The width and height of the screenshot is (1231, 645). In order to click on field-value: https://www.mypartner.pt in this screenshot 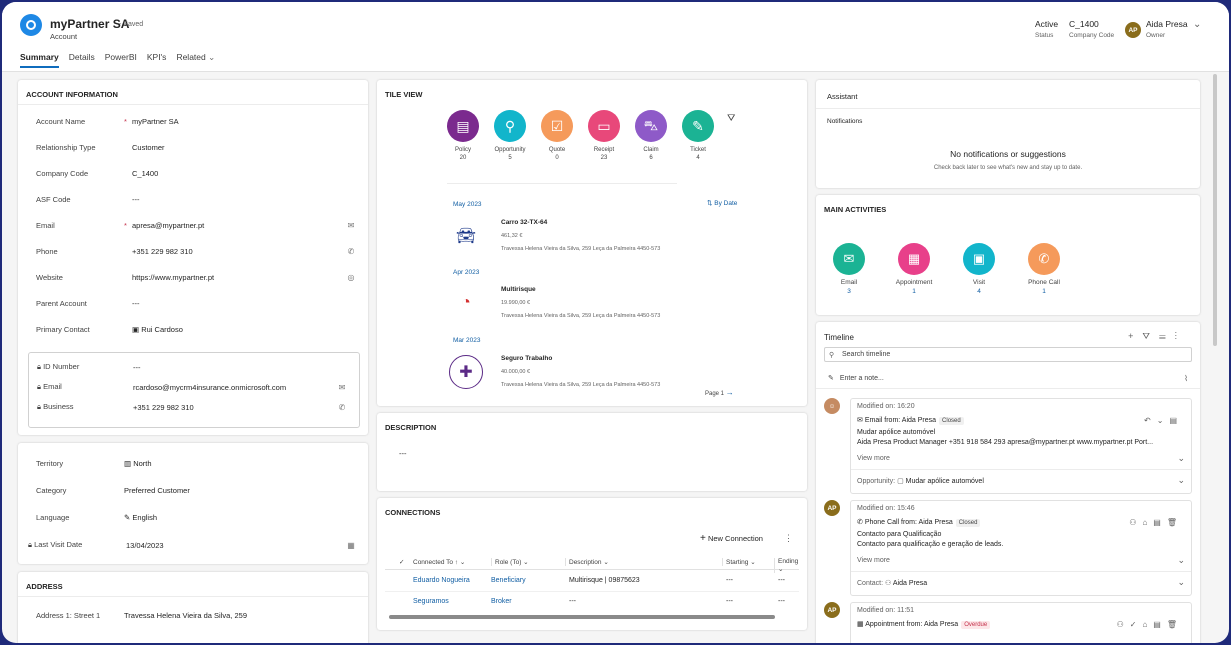, I will do `click(238, 277)`.